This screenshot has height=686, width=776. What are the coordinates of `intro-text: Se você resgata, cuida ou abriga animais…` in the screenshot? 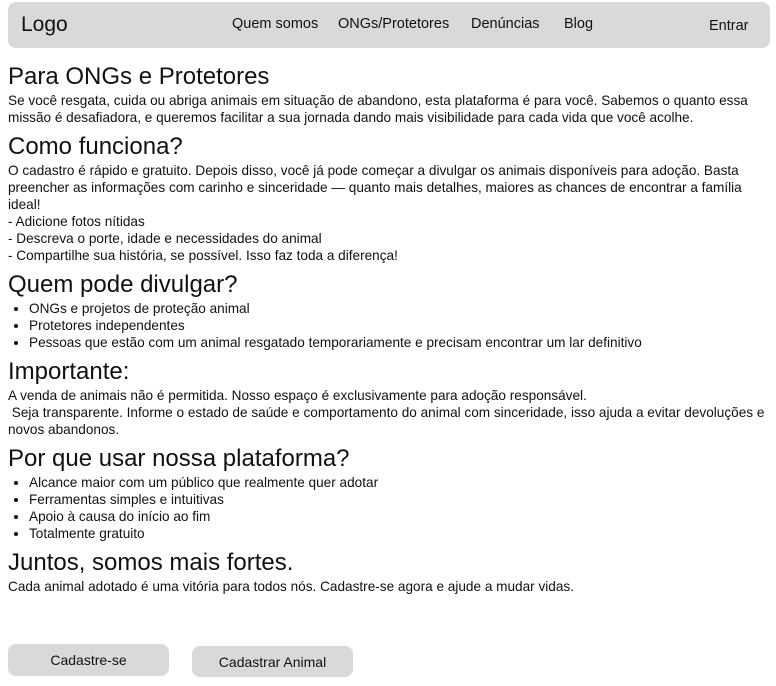 It's located at (378, 109).